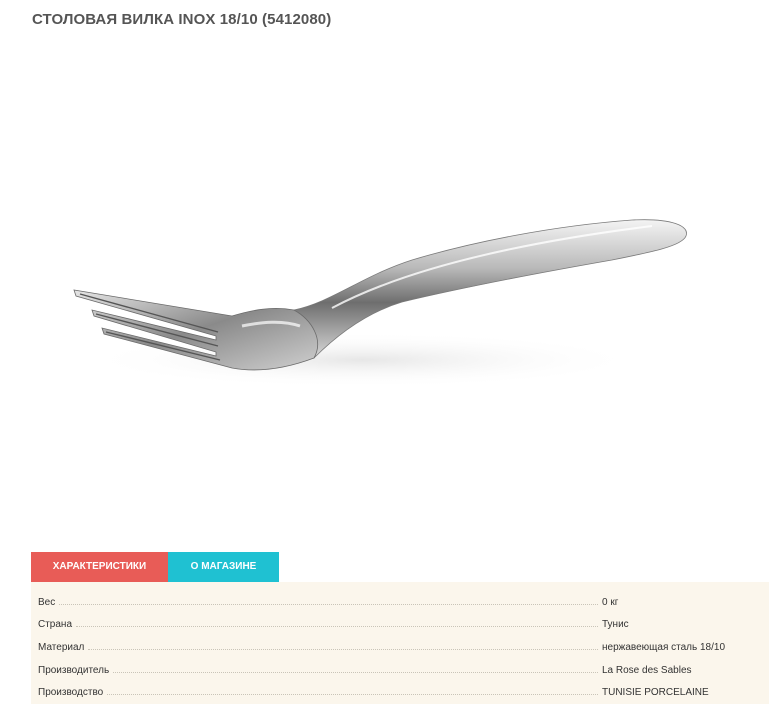 The height and width of the screenshot is (707, 771). I want to click on tab-characteristics: ХАРАКТЕРИСТИКИ, so click(99, 567).